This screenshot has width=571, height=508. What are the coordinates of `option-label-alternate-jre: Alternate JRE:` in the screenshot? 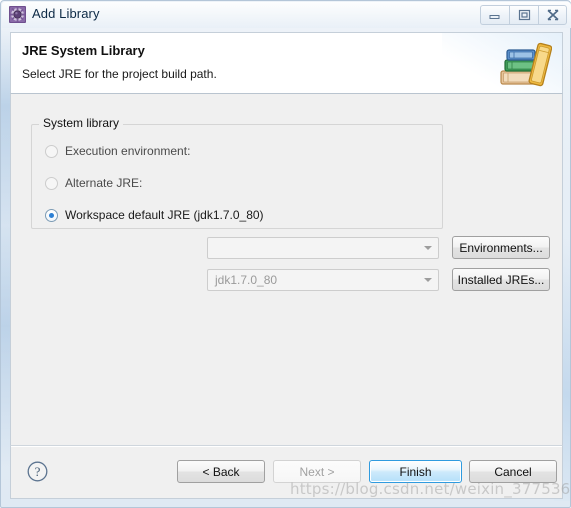 It's located at (104, 183).